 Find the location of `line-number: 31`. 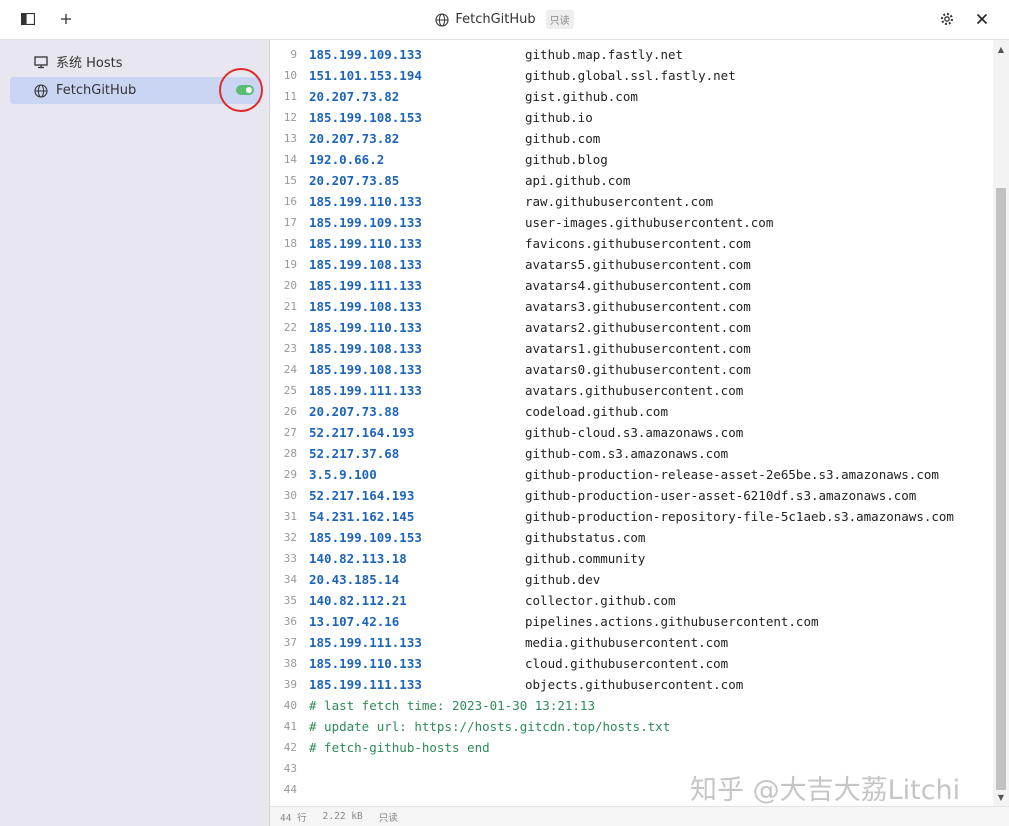

line-number: 31 is located at coordinates (290, 516).